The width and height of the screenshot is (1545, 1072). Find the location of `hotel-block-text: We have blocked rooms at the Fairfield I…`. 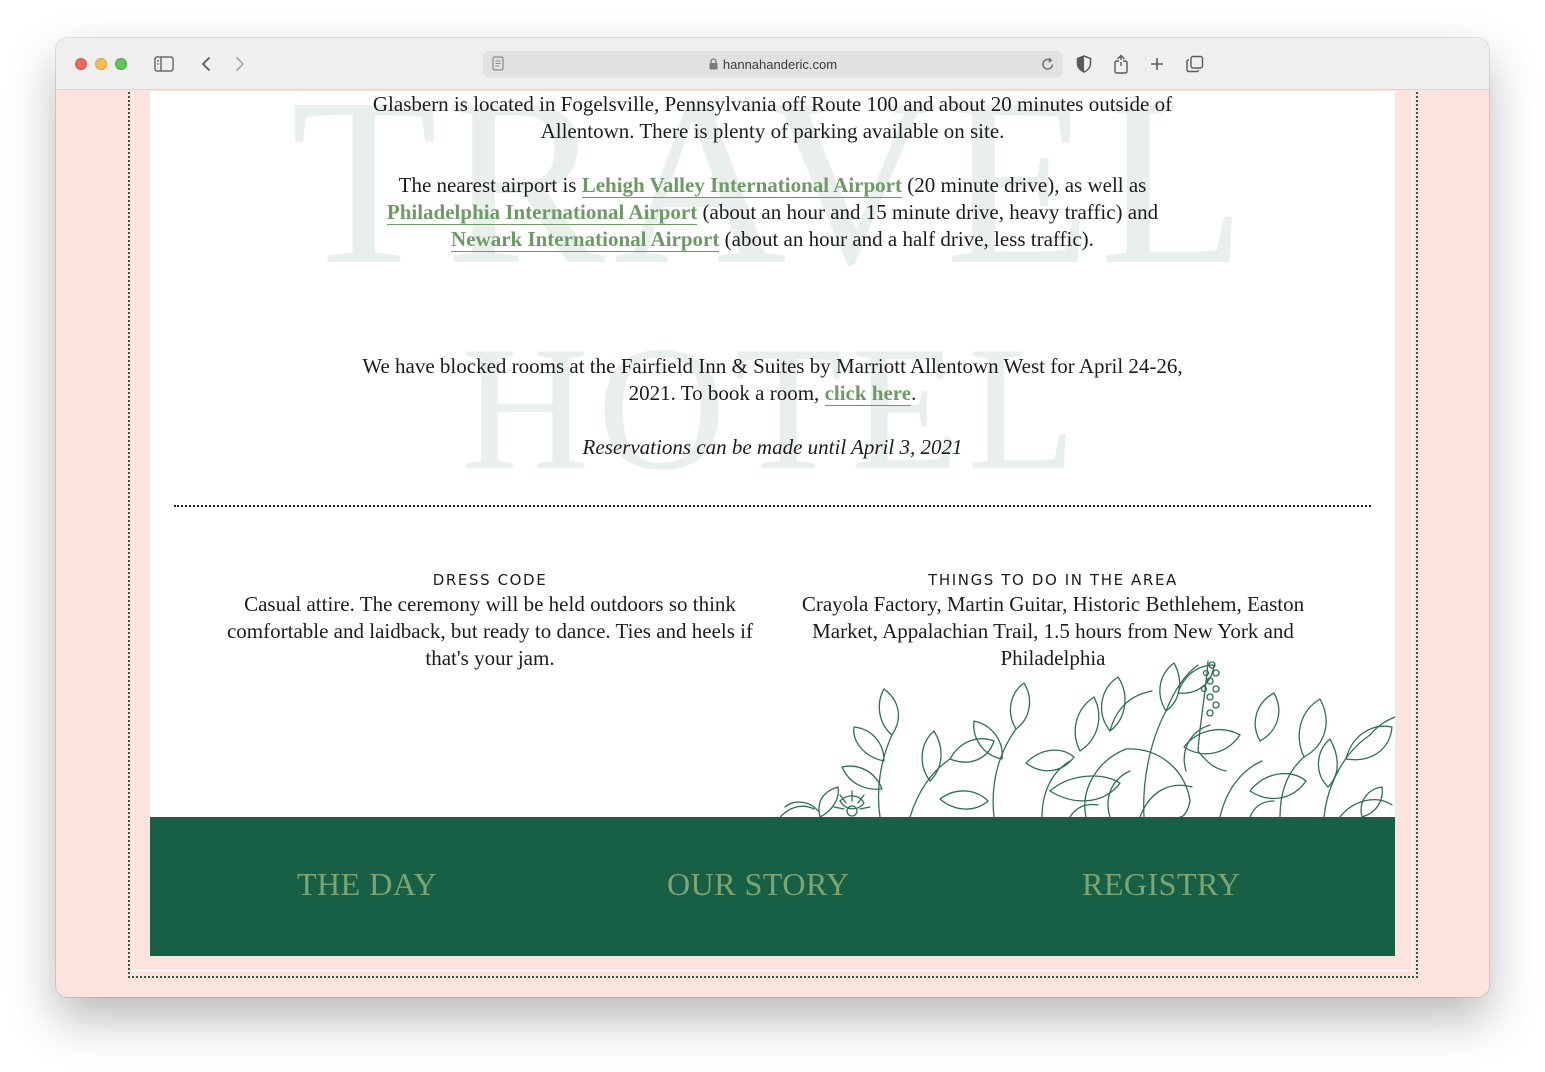

hotel-block-text: We have blocked rooms at the Fairfield I… is located at coordinates (772, 380).